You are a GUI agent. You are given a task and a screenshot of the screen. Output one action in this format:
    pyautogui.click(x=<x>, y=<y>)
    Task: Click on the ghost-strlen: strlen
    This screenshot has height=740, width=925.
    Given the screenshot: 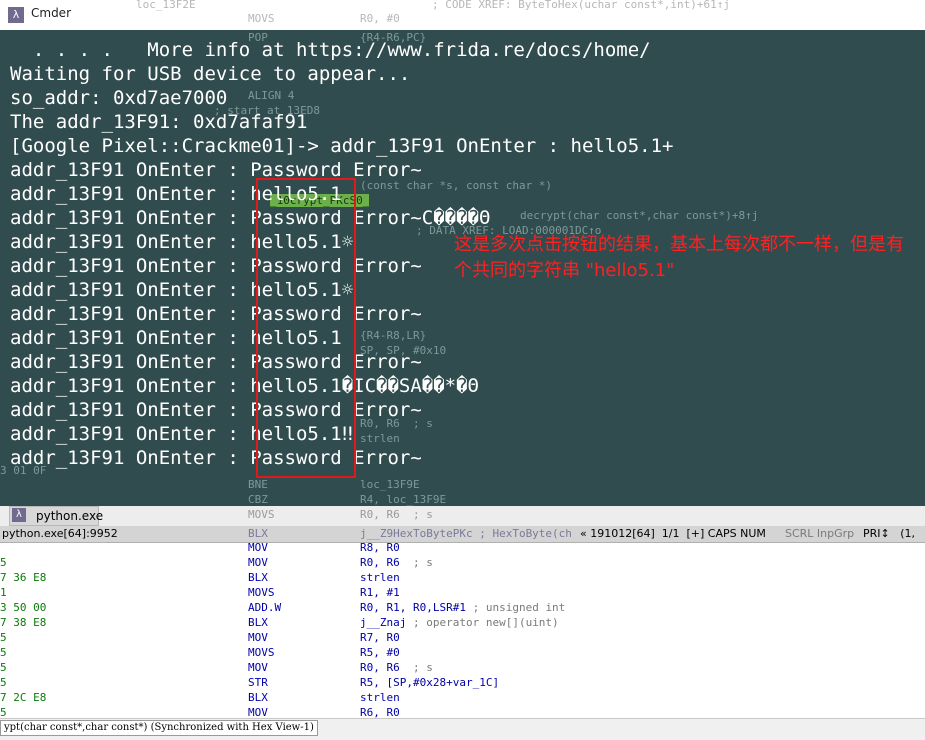 What is the action you would take?
    pyautogui.click(x=380, y=438)
    